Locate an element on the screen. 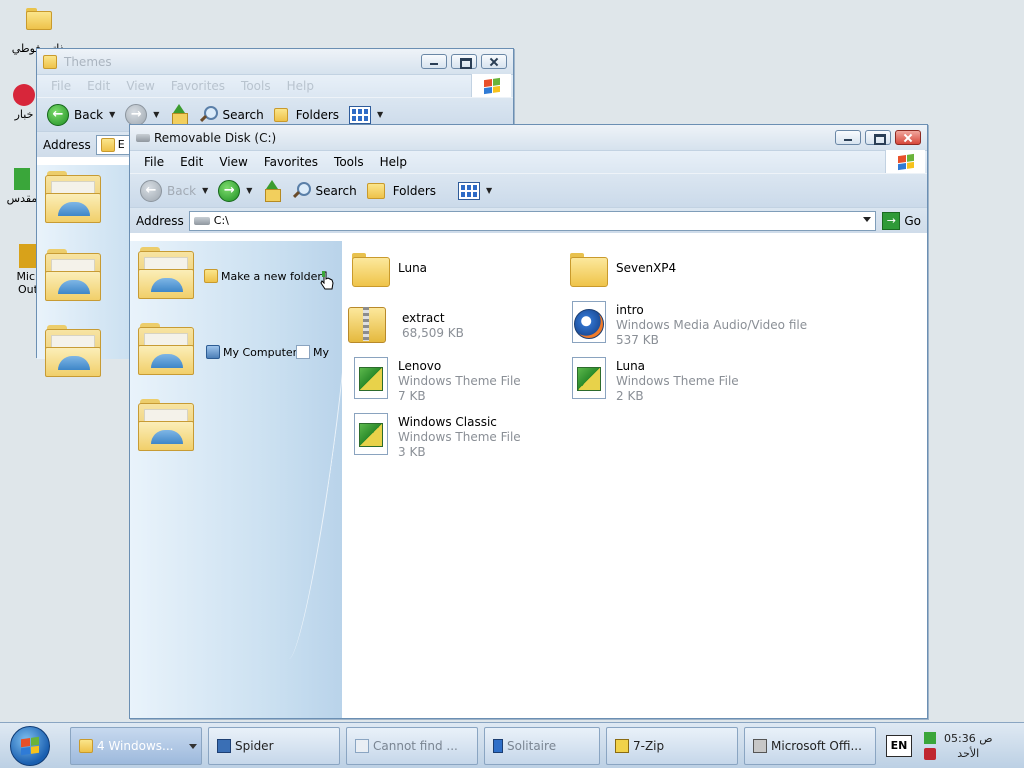  file-item: Windows Classic Windows Theme File 3 KB is located at coordinates (455, 435).